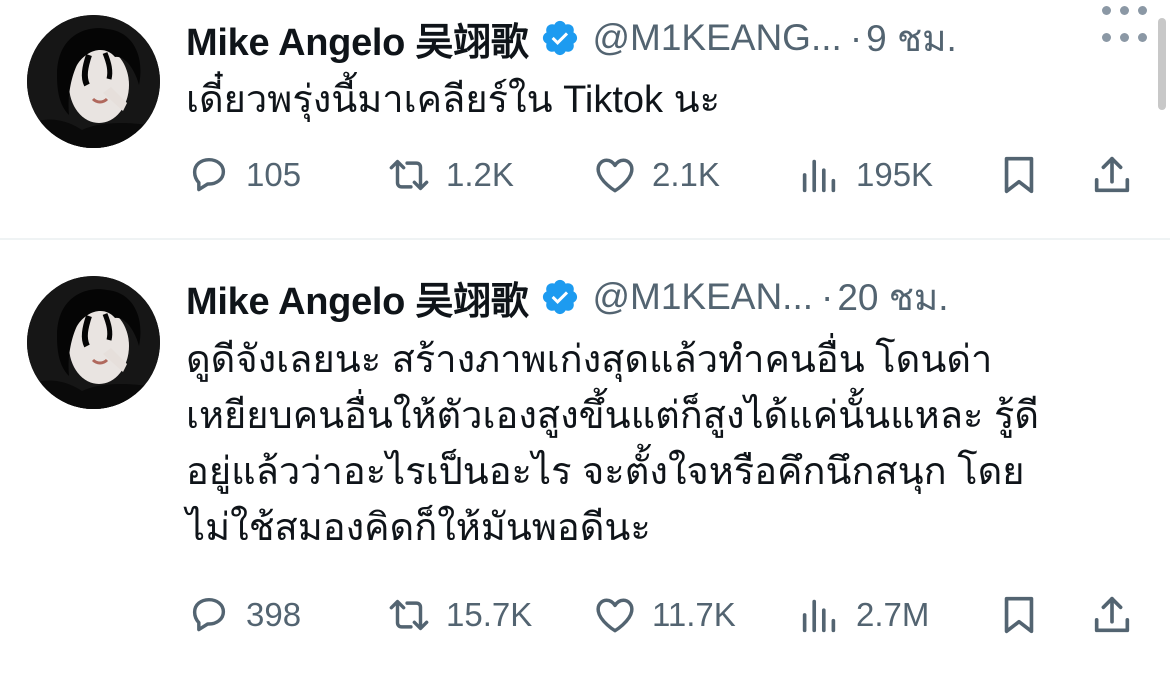 Image resolution: width=1170 pixels, height=673 pixels. I want to click on retweet-button: 1.2K, so click(450, 175).